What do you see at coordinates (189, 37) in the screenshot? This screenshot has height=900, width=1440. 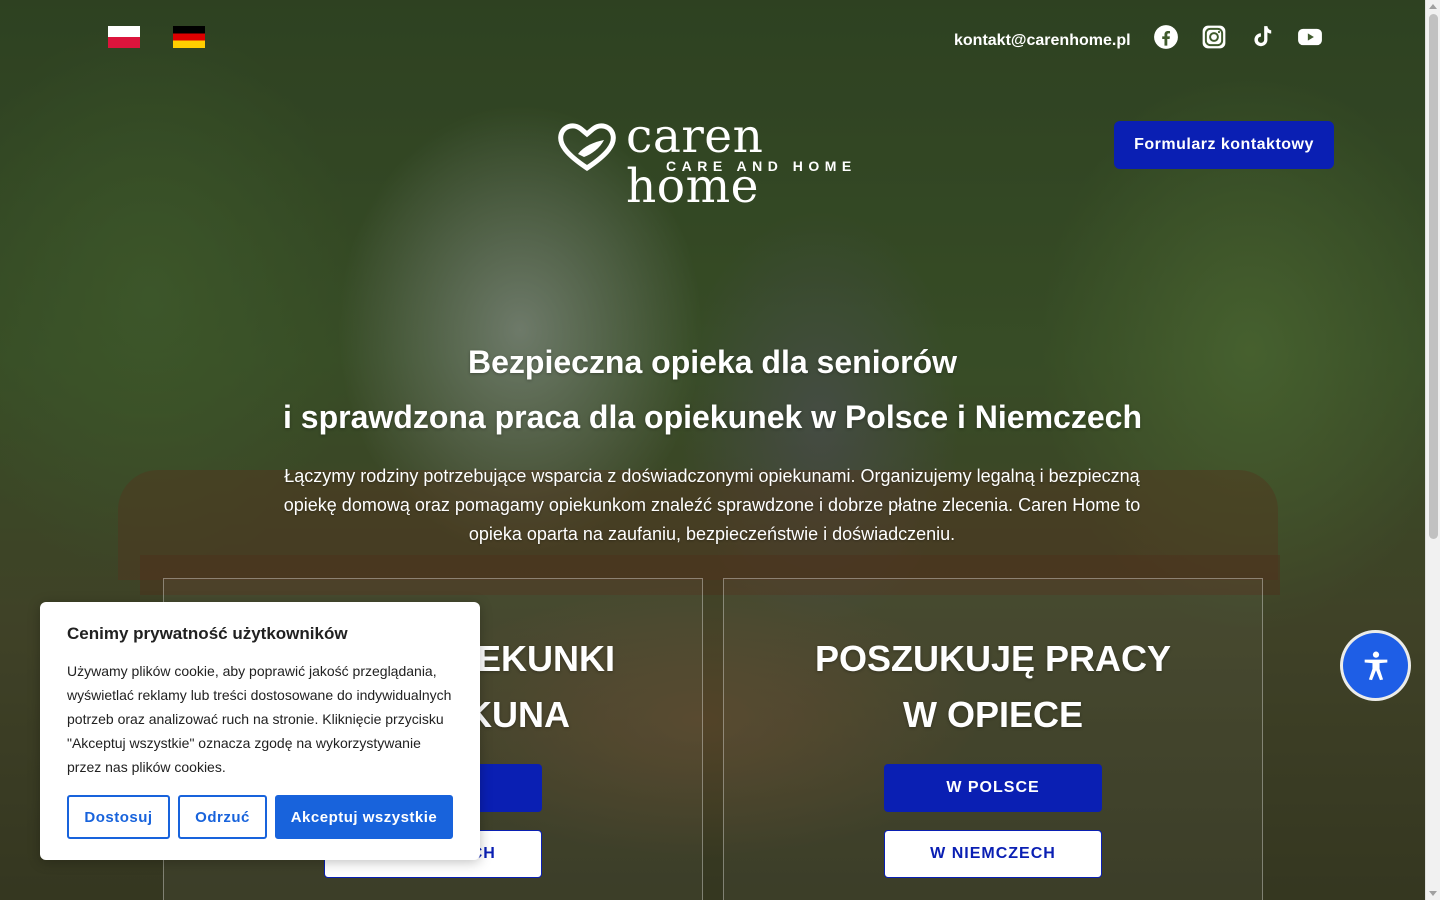 I see `language-flag-de` at bounding box center [189, 37].